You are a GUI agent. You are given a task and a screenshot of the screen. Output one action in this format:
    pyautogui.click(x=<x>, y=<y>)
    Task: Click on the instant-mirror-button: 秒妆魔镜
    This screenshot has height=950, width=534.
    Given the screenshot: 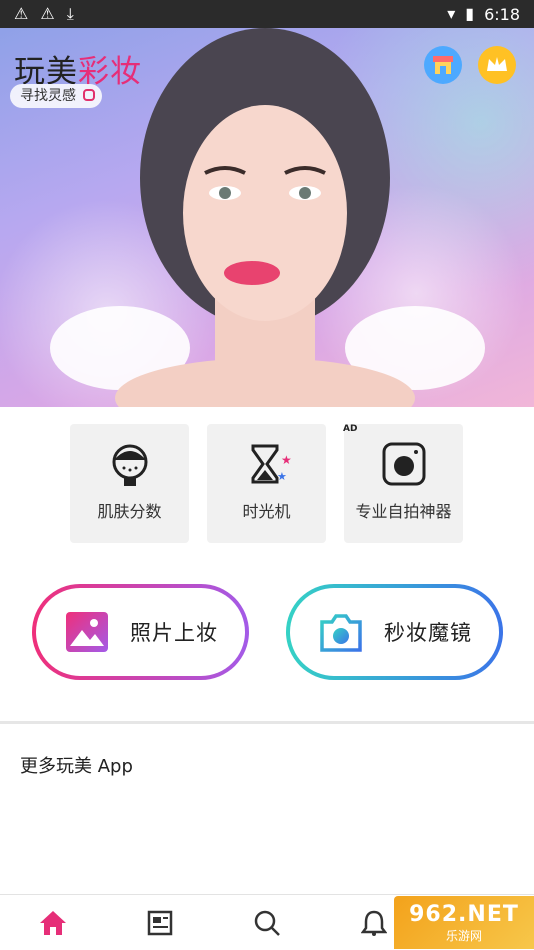 What is the action you would take?
    pyautogui.click(x=394, y=632)
    